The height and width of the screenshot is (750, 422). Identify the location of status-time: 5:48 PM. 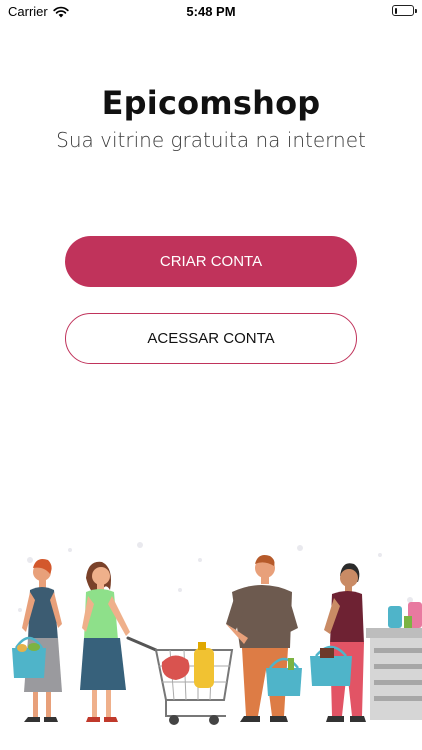
(211, 11).